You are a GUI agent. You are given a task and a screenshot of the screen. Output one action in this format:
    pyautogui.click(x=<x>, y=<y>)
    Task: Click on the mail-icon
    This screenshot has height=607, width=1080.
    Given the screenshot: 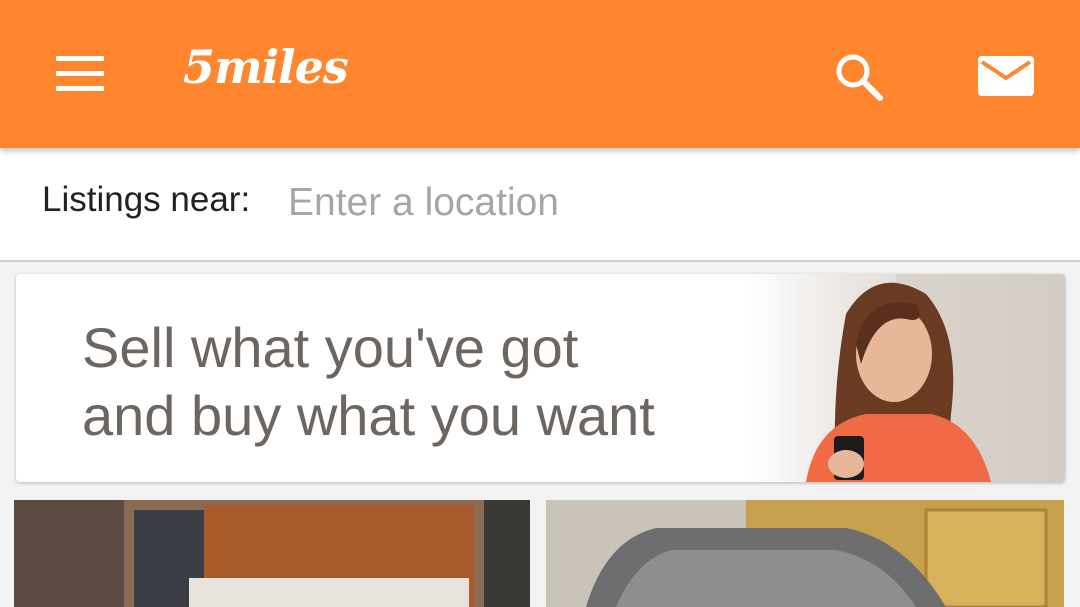 What is the action you would take?
    pyautogui.click(x=1006, y=76)
    